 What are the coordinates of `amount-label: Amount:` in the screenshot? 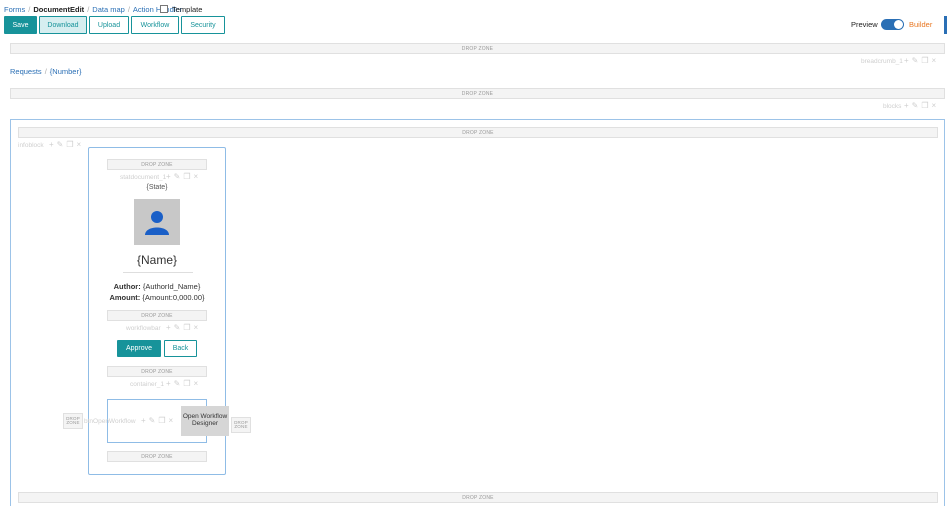 It's located at (125, 297).